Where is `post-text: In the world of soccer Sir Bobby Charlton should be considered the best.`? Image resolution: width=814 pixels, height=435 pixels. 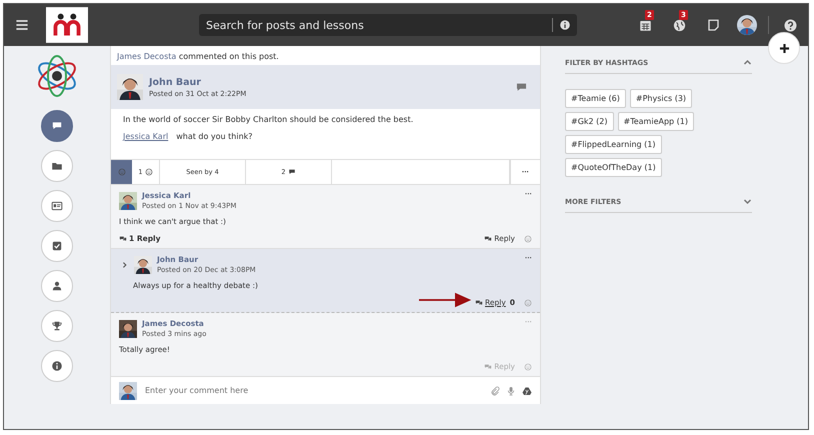
post-text: In the world of soccer Sir Bobby Charlton should be considered the best. is located at coordinates (268, 119).